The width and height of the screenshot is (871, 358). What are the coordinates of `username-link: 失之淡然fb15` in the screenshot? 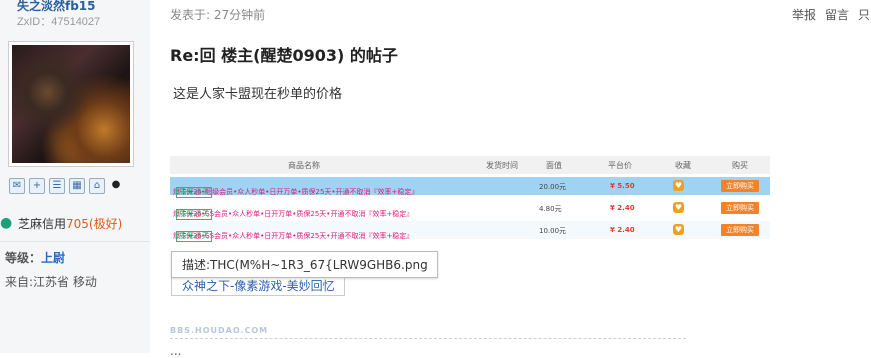 It's located at (56, 7).